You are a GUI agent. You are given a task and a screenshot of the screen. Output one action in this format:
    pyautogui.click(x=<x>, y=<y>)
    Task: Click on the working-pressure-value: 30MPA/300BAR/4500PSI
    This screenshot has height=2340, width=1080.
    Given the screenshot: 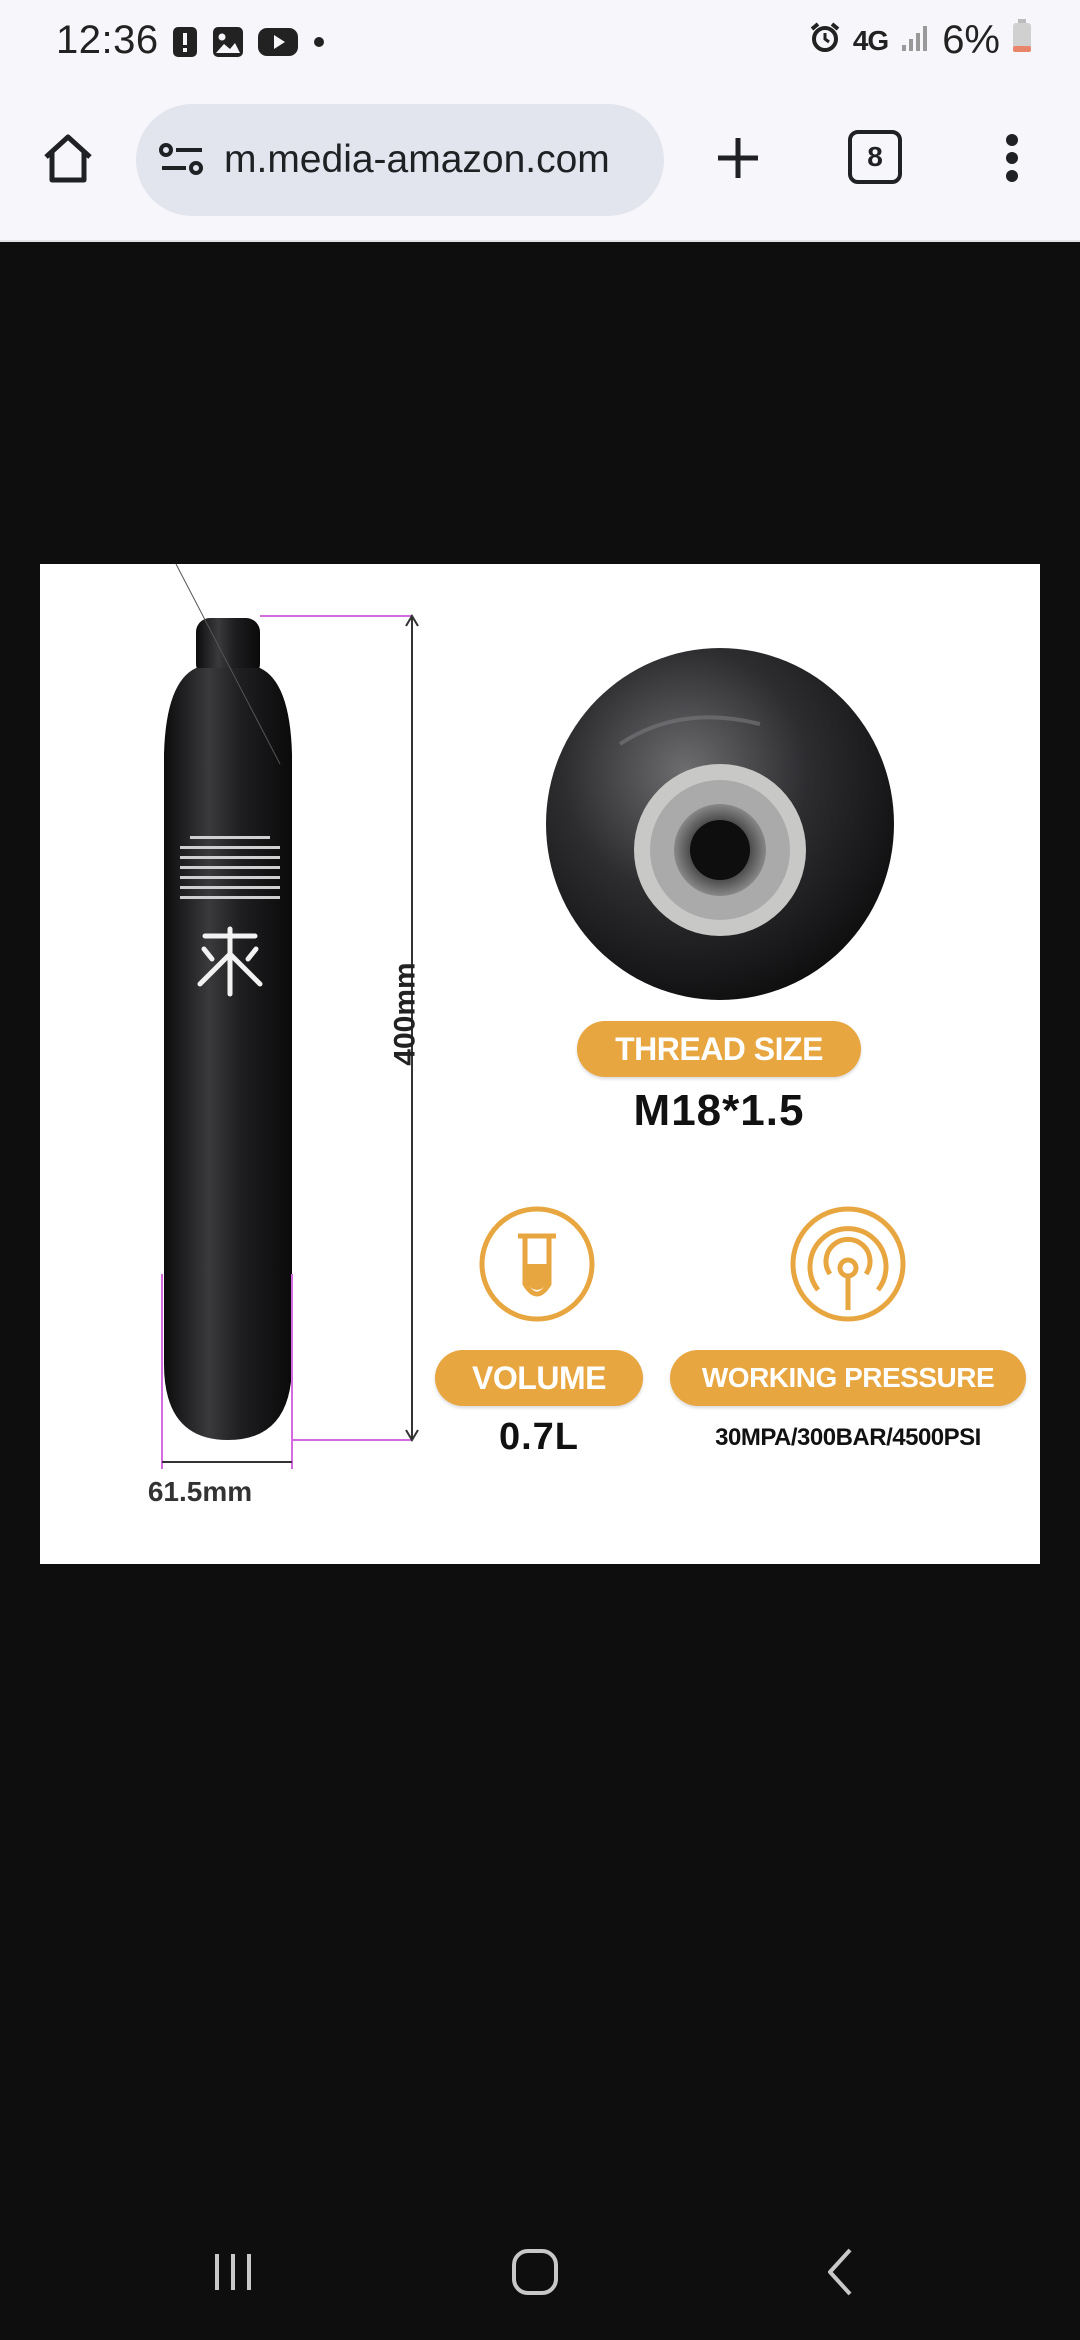 What is the action you would take?
    pyautogui.click(x=848, y=1437)
    